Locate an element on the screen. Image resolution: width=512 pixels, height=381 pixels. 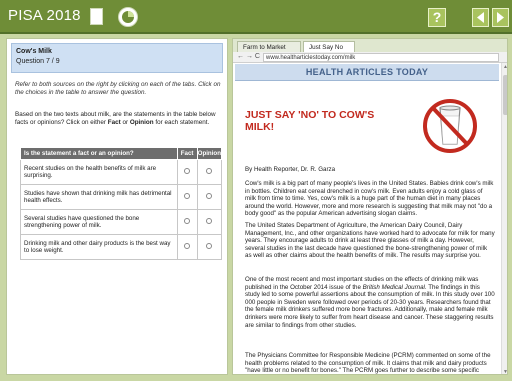
bookmark-button is located at coordinates (96, 16).